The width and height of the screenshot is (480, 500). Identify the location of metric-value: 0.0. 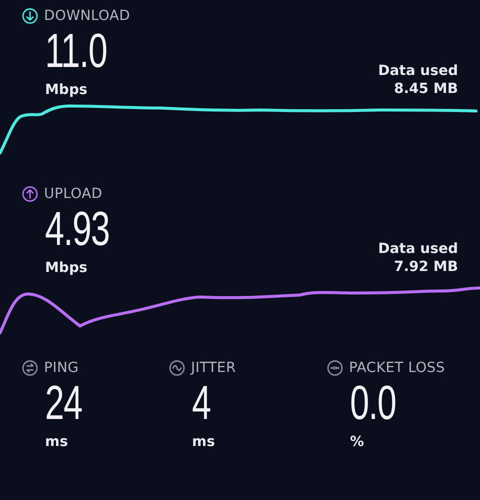
(373, 404).